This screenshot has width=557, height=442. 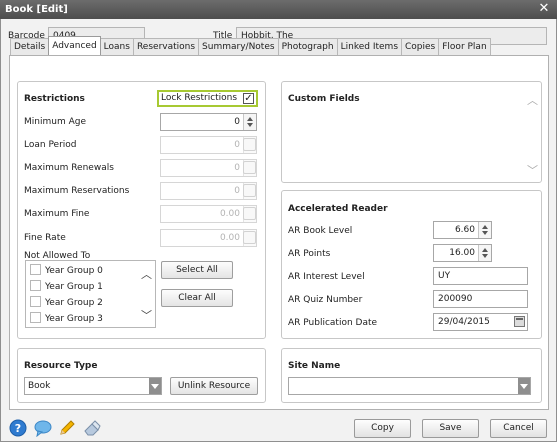 I want to click on year-group-label: Year Group 1, so click(x=74, y=287).